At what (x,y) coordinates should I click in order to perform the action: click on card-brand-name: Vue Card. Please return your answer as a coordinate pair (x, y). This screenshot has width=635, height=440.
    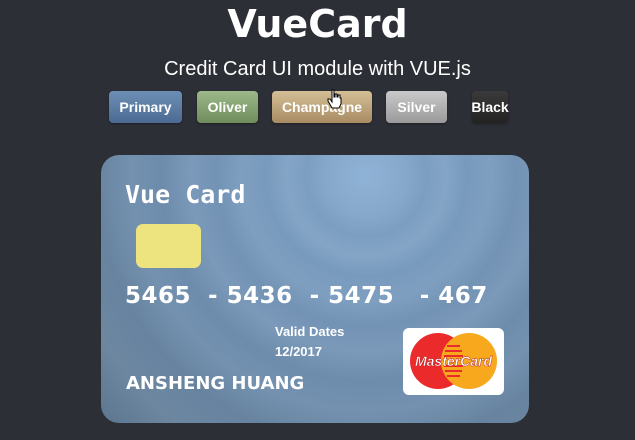
    Looking at the image, I should click on (185, 194).